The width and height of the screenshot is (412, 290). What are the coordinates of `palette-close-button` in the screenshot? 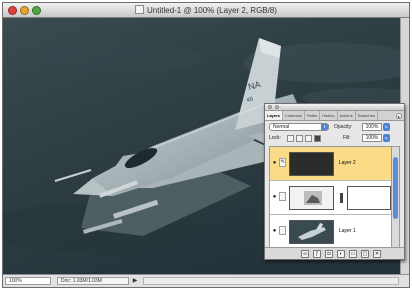 It's located at (270, 107).